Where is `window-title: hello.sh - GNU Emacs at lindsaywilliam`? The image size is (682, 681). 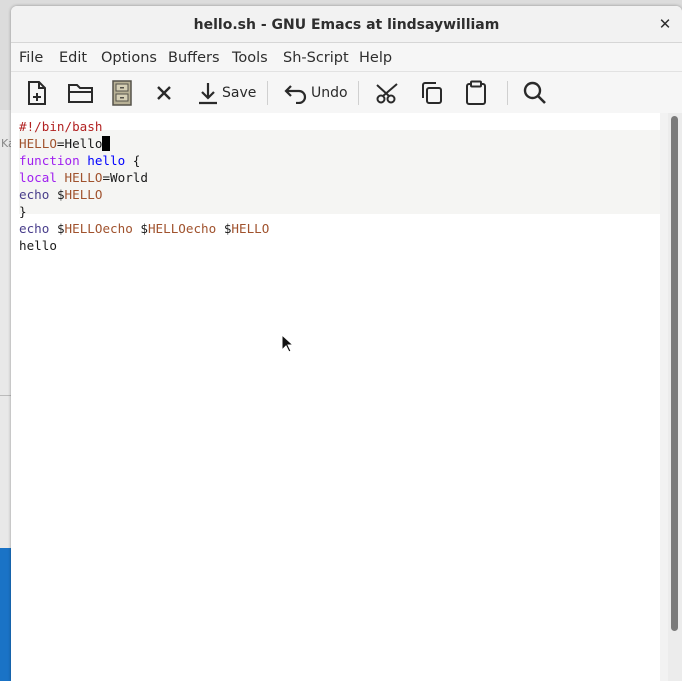 window-title: hello.sh - GNU Emacs at lindsaywilliam is located at coordinates (346, 25).